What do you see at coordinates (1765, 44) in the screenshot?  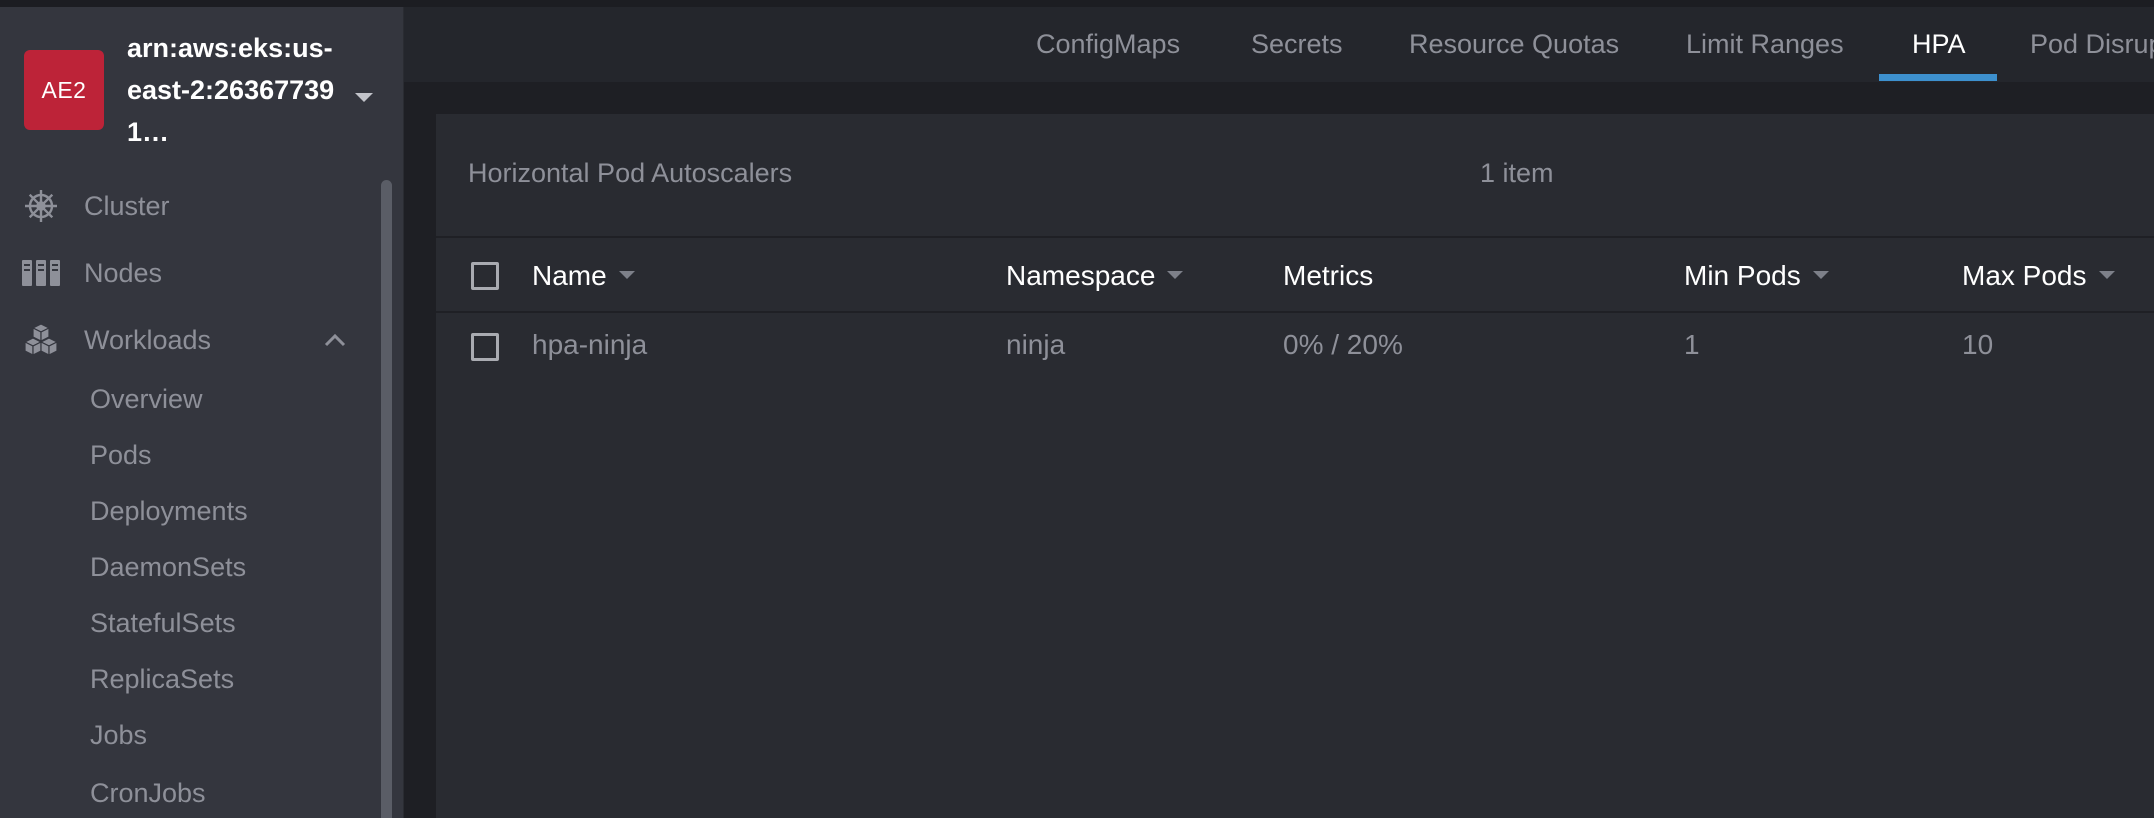 I see `tab-limit-ranges: Limit Ranges` at bounding box center [1765, 44].